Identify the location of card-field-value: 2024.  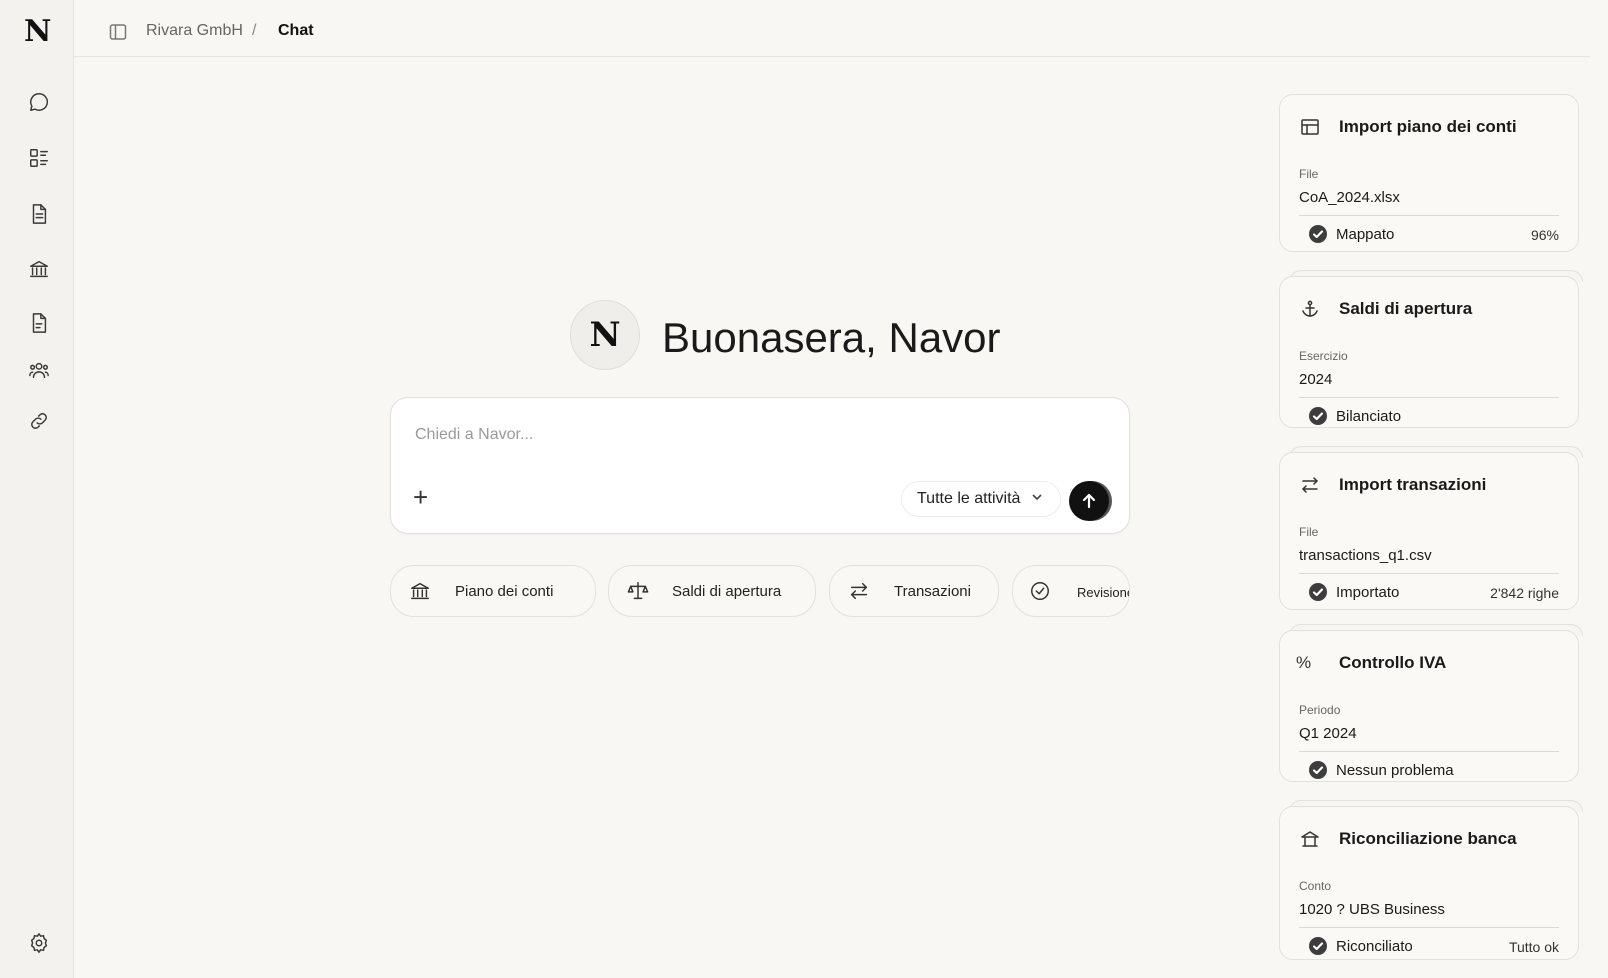
(1316, 379).